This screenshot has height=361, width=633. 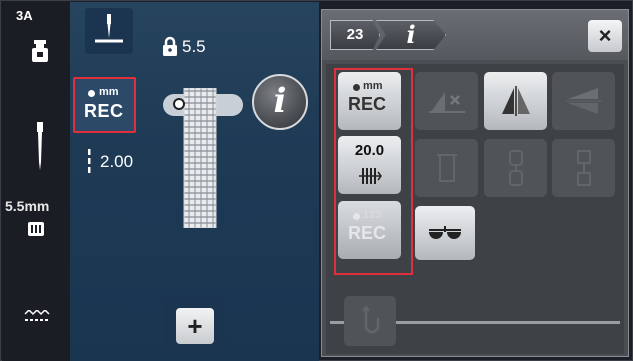 I want to click on preview-start-marker, so click(x=179, y=104).